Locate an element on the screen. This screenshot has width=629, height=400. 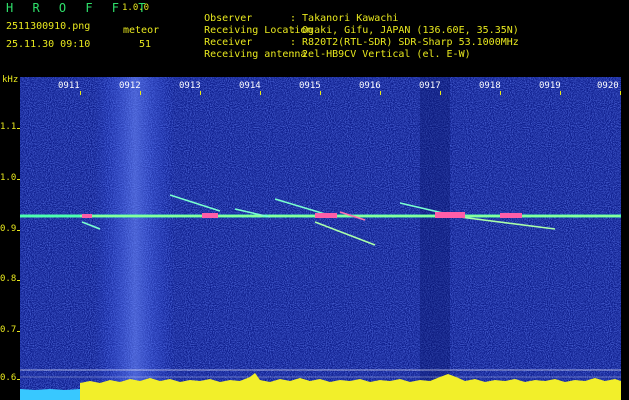
meteor-label: meteor is located at coordinates (141, 30).